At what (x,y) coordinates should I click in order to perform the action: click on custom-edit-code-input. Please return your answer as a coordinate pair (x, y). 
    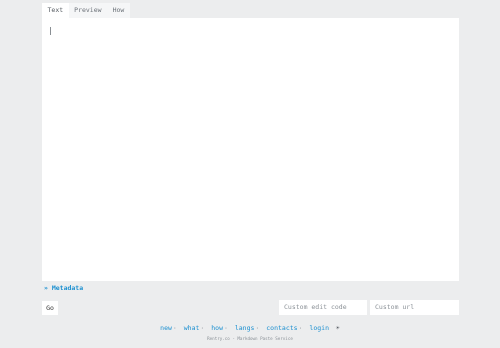
    Looking at the image, I should click on (323, 307).